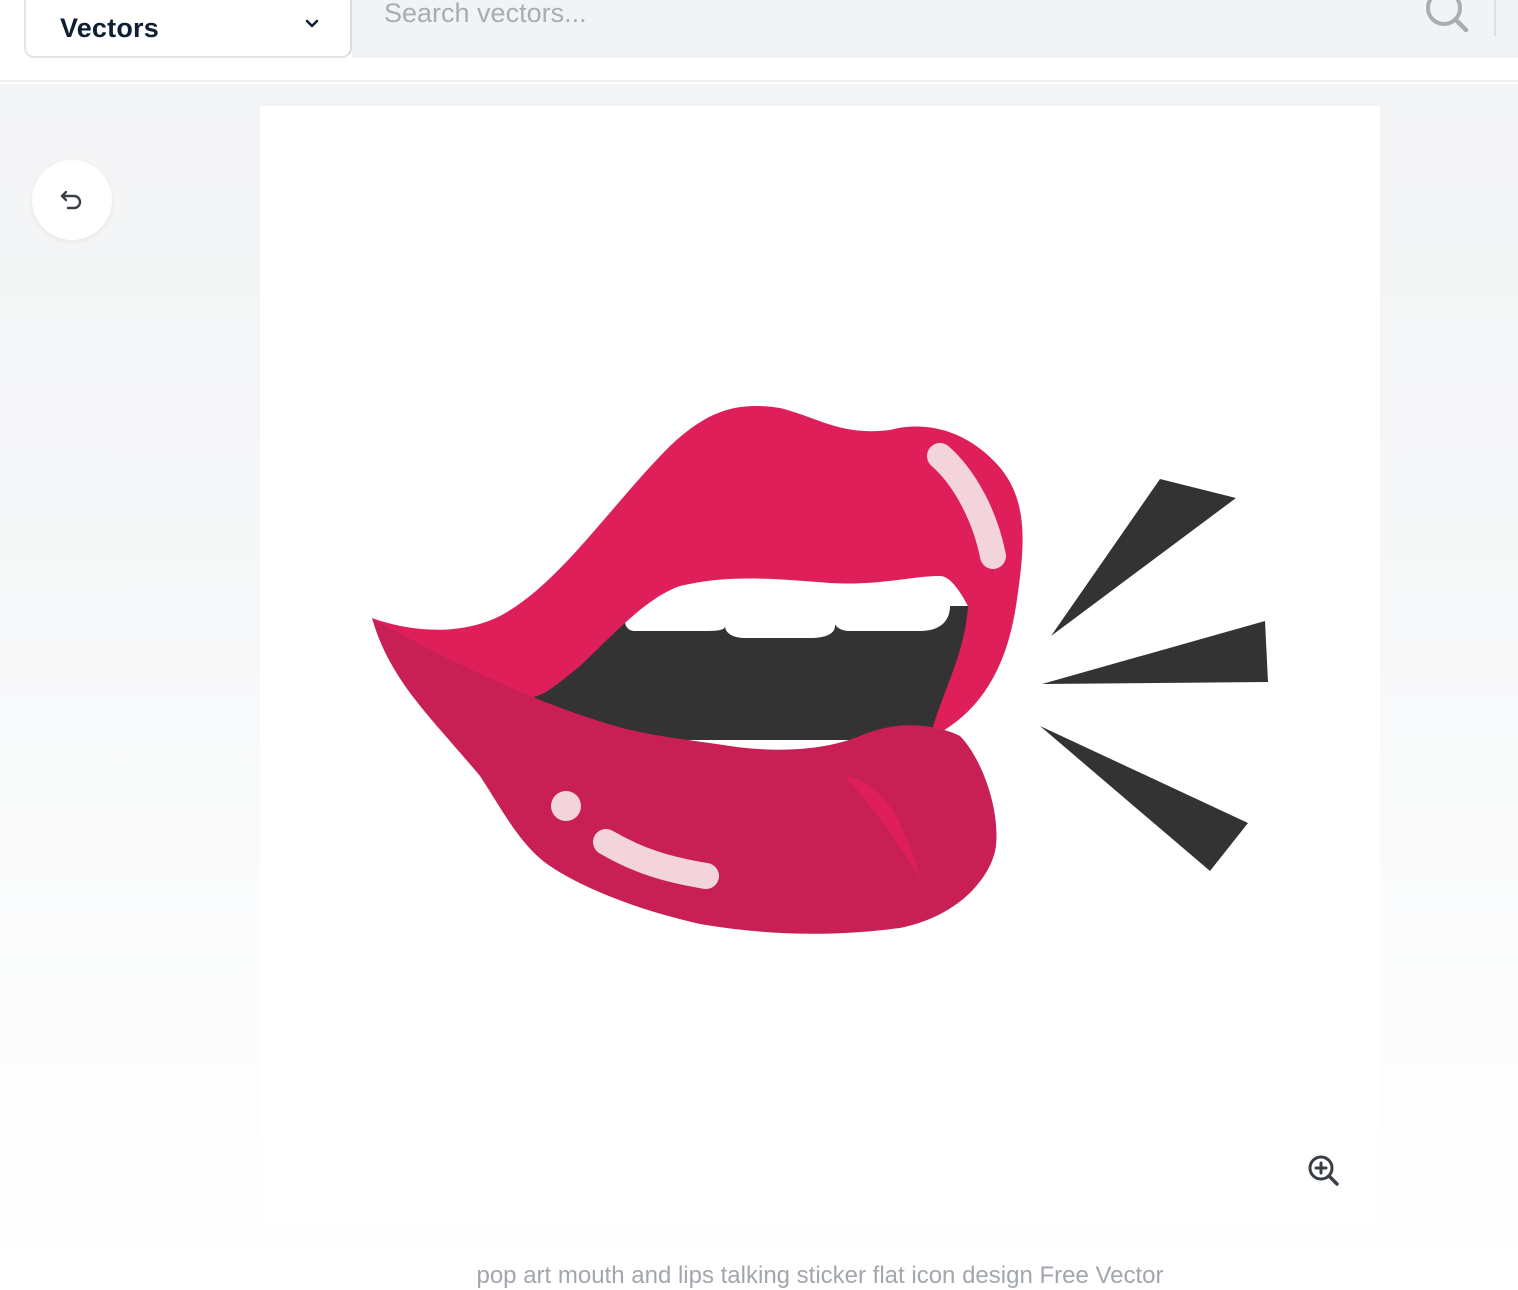 The width and height of the screenshot is (1518, 1290). Describe the element at coordinates (312, 24) in the screenshot. I see `chevron-down-icon` at that location.